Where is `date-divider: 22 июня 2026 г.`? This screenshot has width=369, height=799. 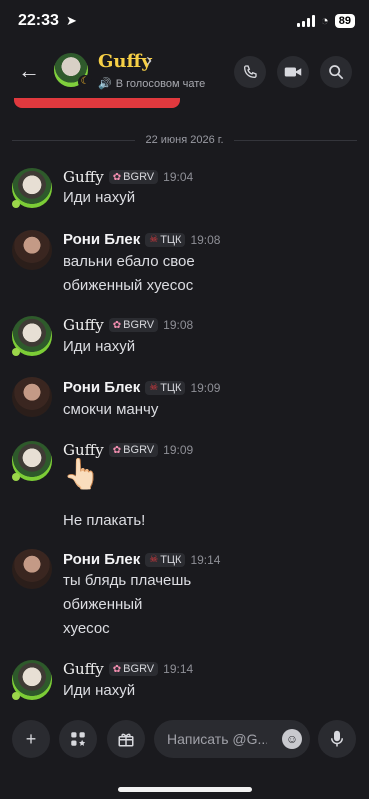 date-divider: 22 июня 2026 г. is located at coordinates (184, 140).